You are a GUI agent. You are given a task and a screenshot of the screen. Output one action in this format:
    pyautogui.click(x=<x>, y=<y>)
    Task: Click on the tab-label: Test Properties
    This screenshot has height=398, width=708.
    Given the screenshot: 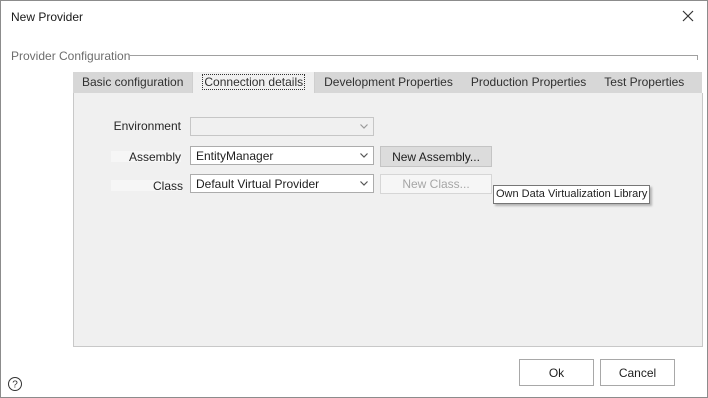 What is the action you would take?
    pyautogui.click(x=644, y=82)
    